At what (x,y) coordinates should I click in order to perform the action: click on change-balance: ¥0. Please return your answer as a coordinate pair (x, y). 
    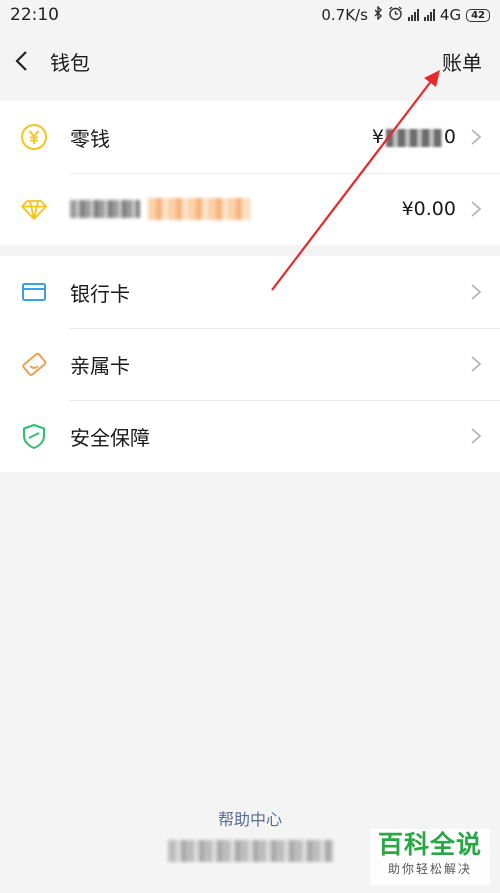
    Looking at the image, I should click on (414, 137).